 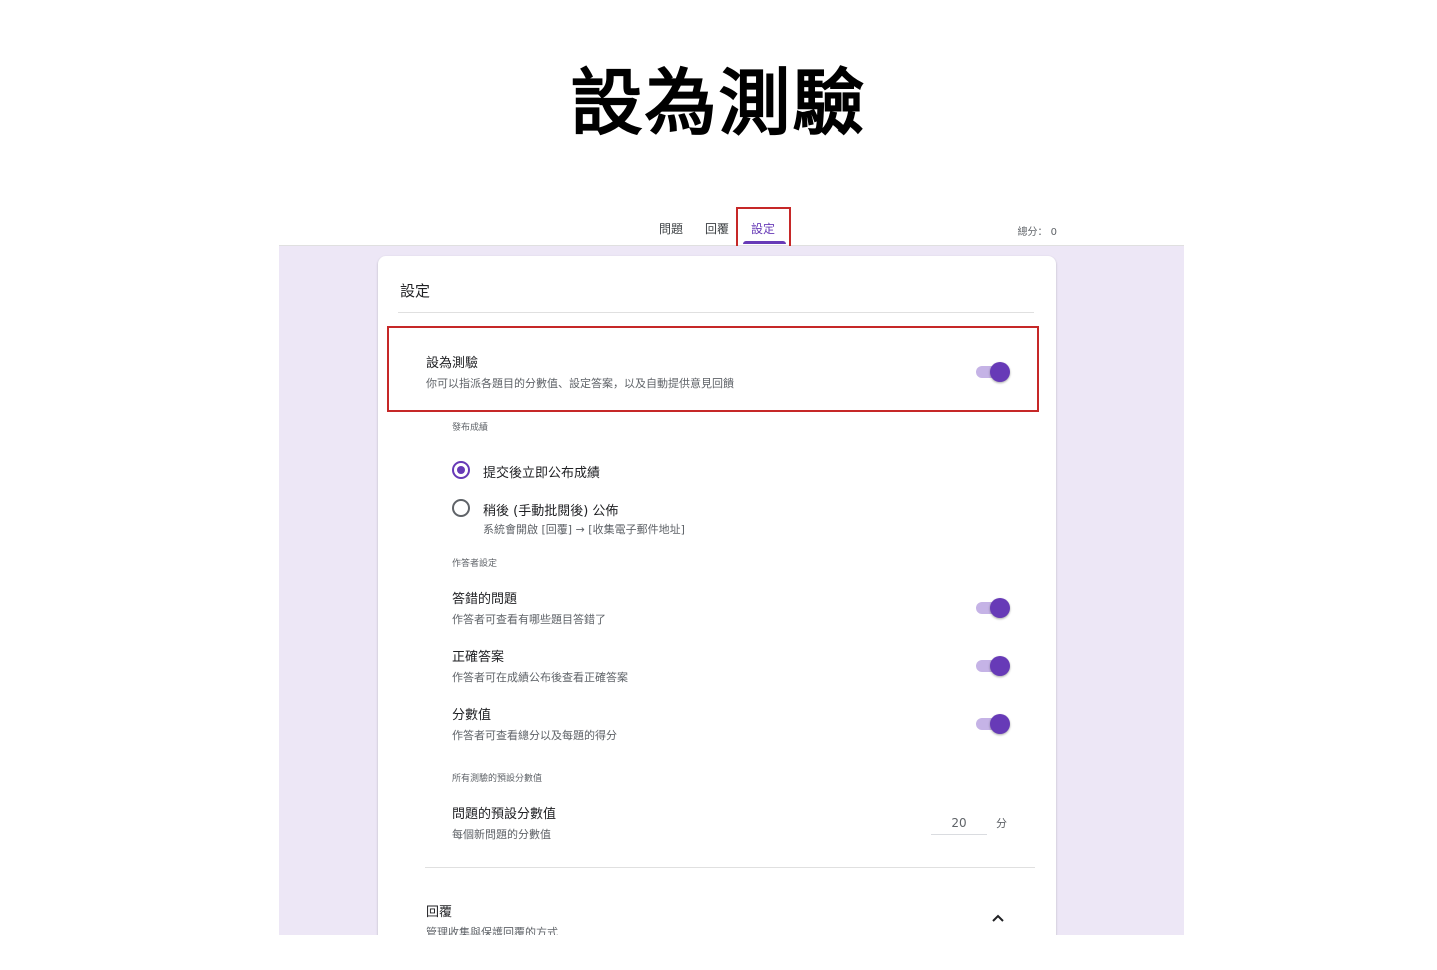 What do you see at coordinates (470, 428) in the screenshot?
I see `release-grade-label: 發布成績` at bounding box center [470, 428].